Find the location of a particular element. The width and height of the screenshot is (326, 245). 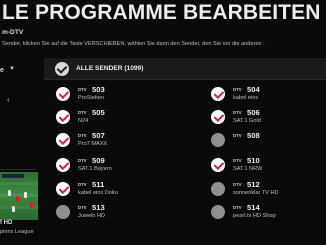

score-overlay is located at coordinates (13, 176).